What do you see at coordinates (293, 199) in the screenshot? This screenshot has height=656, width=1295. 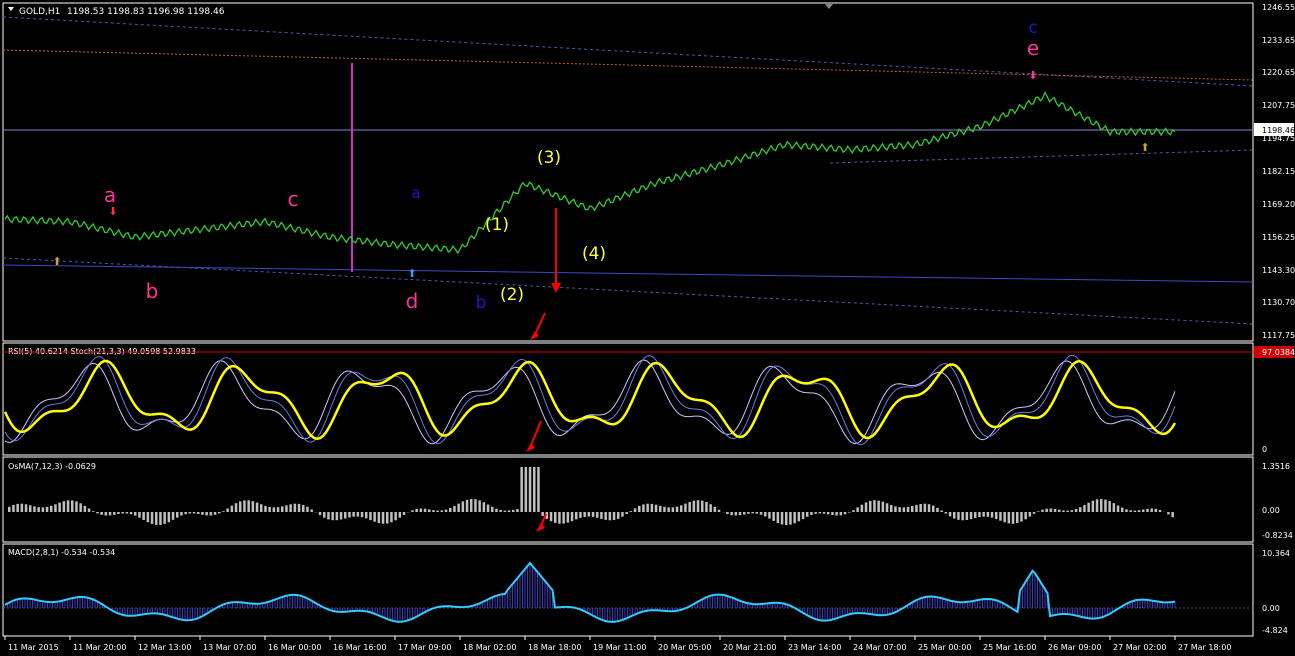 I see `wave-label-c: c` at bounding box center [293, 199].